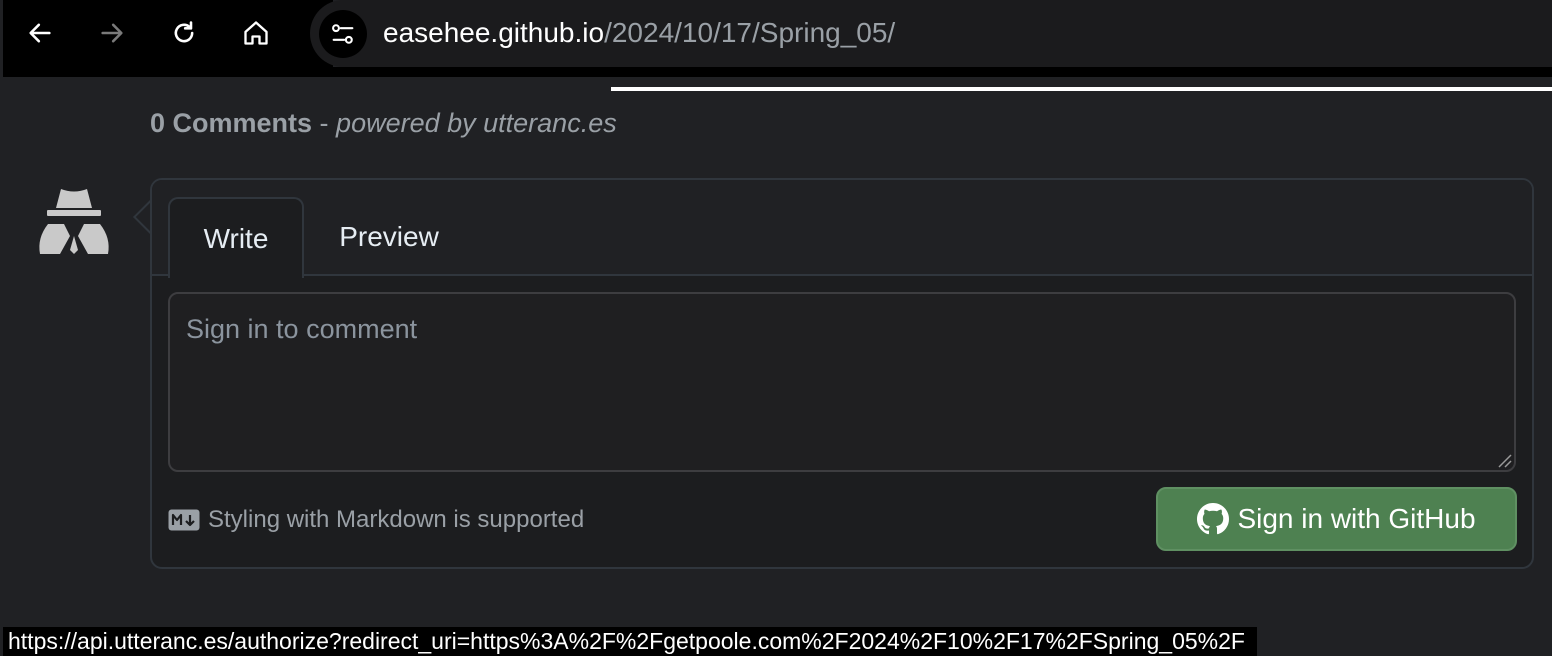  I want to click on forward-button, so click(112, 33).